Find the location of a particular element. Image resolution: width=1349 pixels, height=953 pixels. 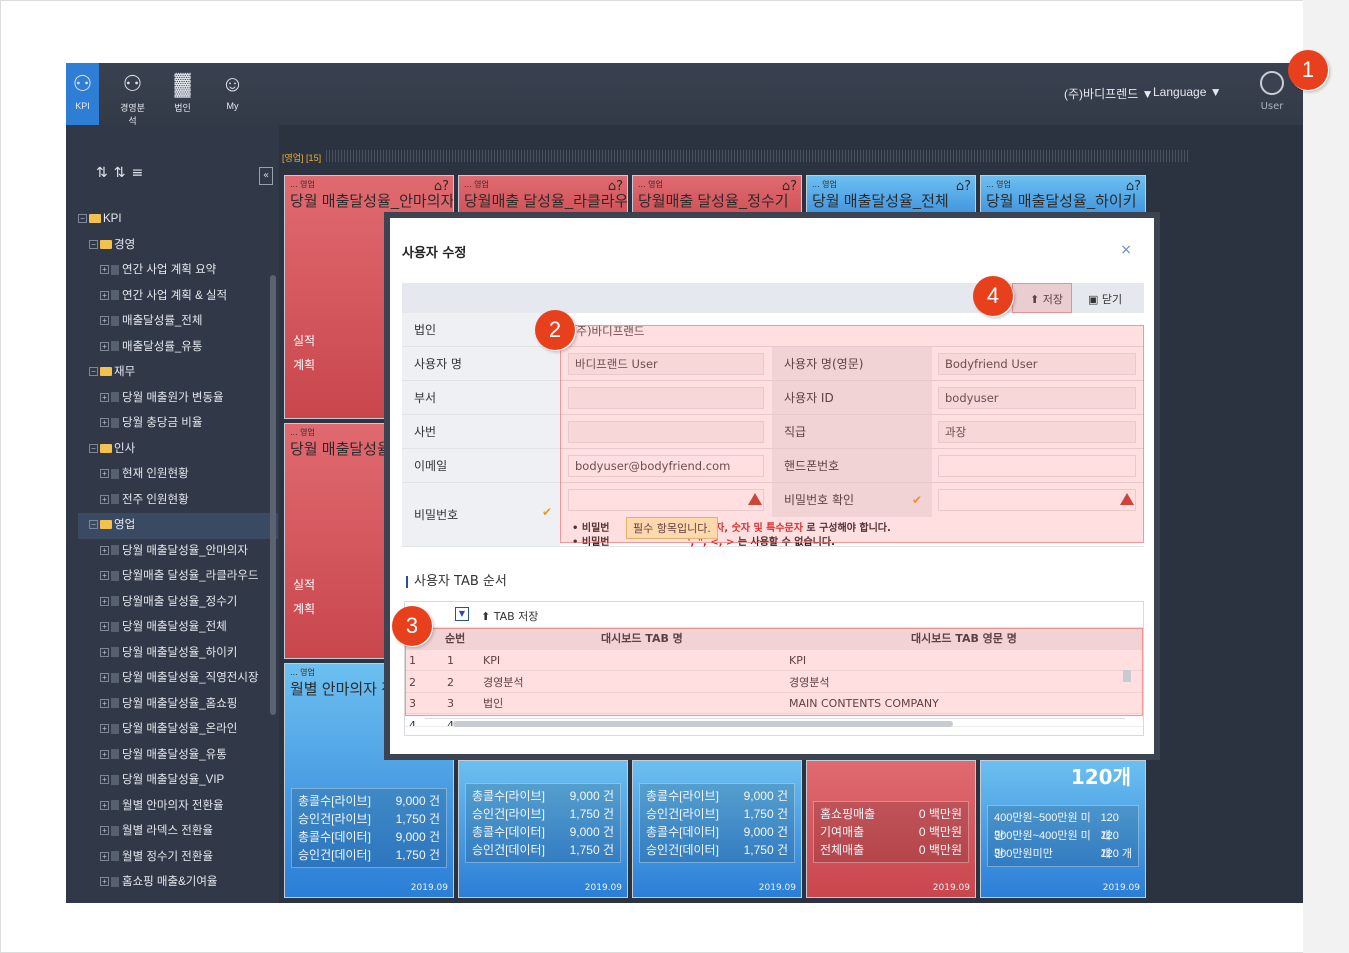

tree-label: 당월 매출달성율_유통 is located at coordinates (174, 754).